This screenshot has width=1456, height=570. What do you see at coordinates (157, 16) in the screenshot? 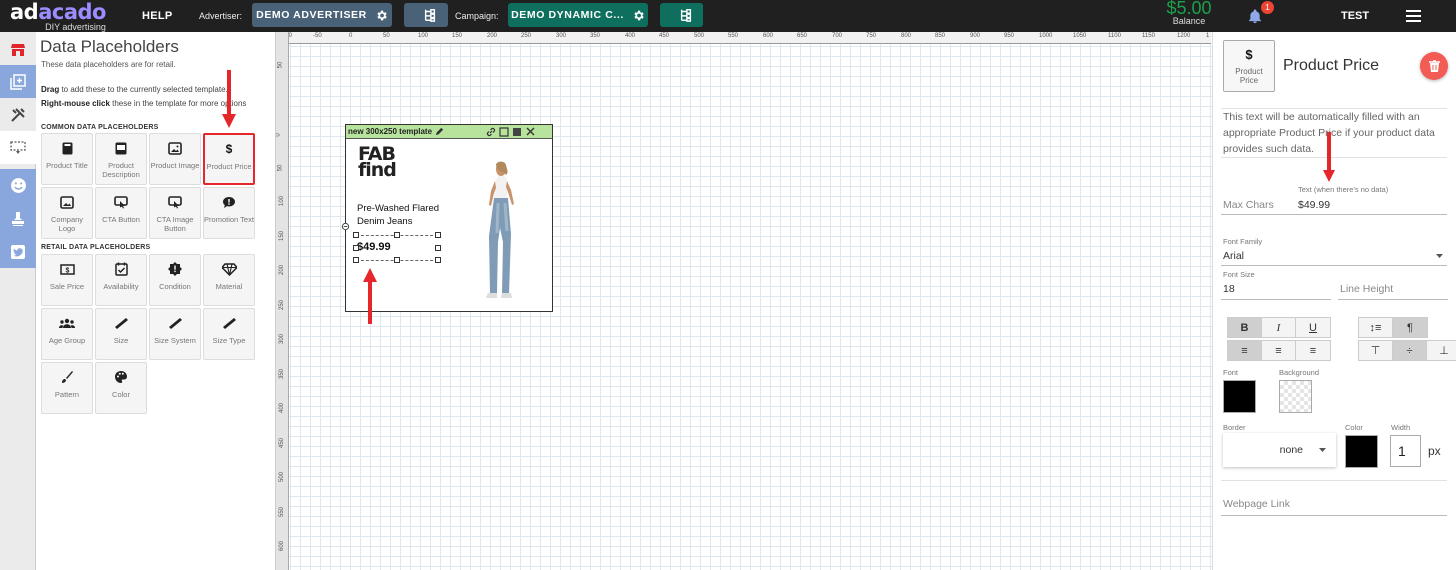
I see `help-link: HELP` at bounding box center [157, 16].